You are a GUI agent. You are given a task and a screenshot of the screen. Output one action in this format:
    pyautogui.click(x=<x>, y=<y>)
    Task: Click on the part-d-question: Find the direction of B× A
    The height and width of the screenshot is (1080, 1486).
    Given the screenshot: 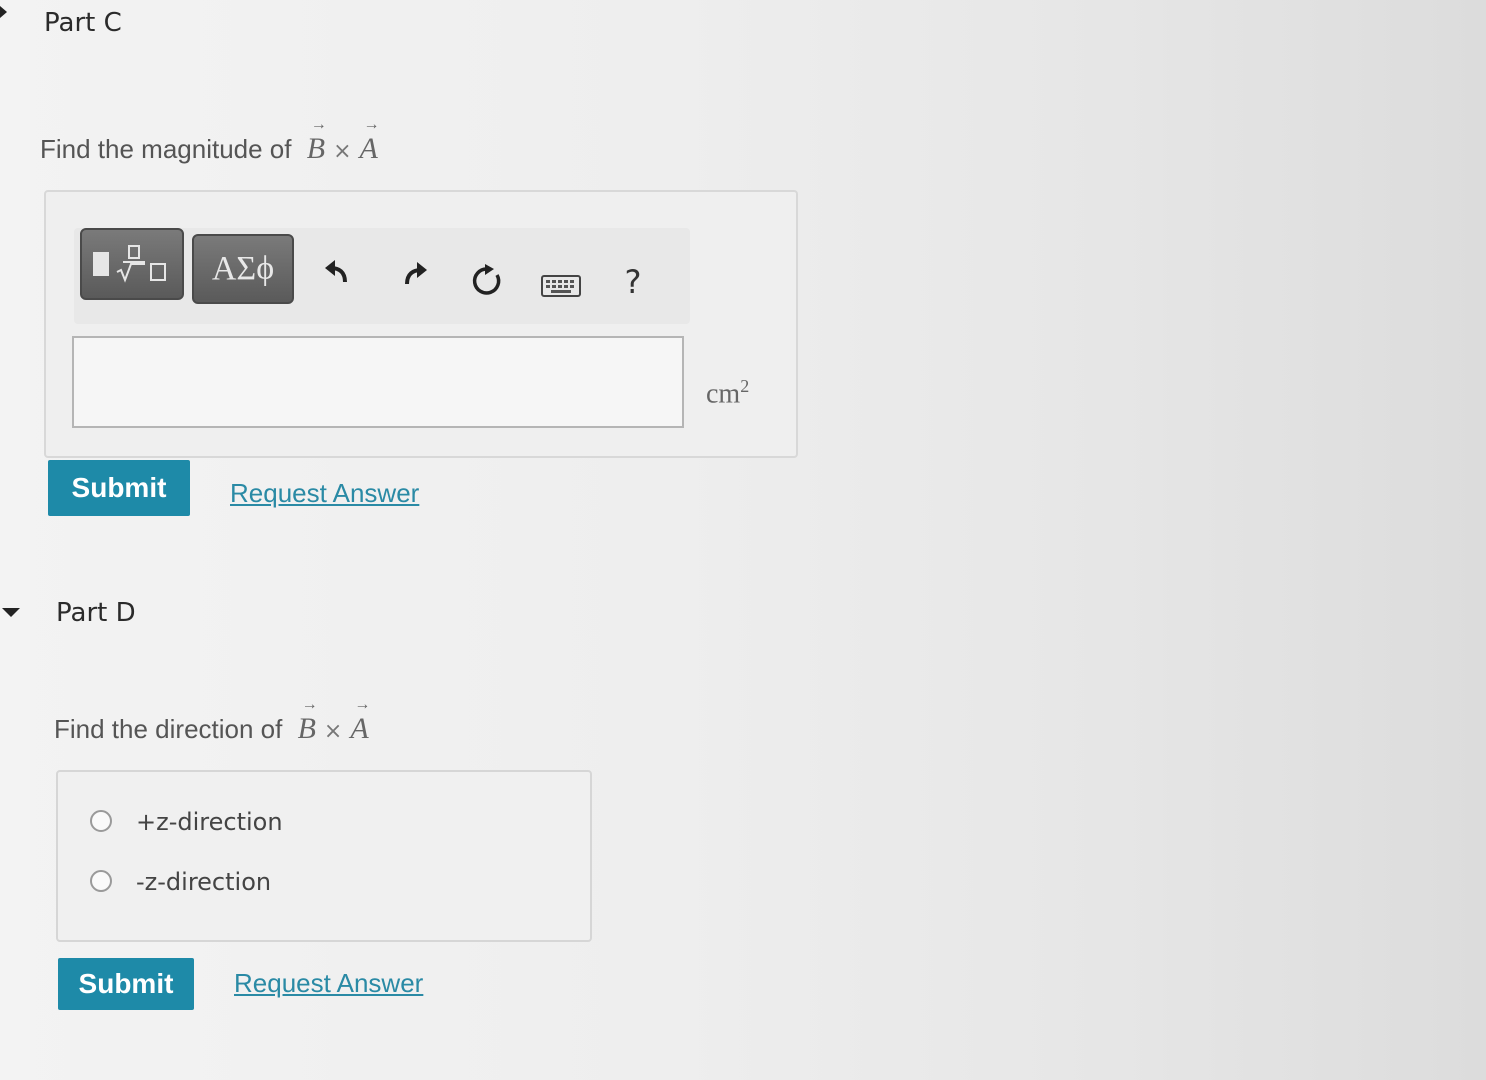 What is the action you would take?
    pyautogui.click(x=212, y=721)
    